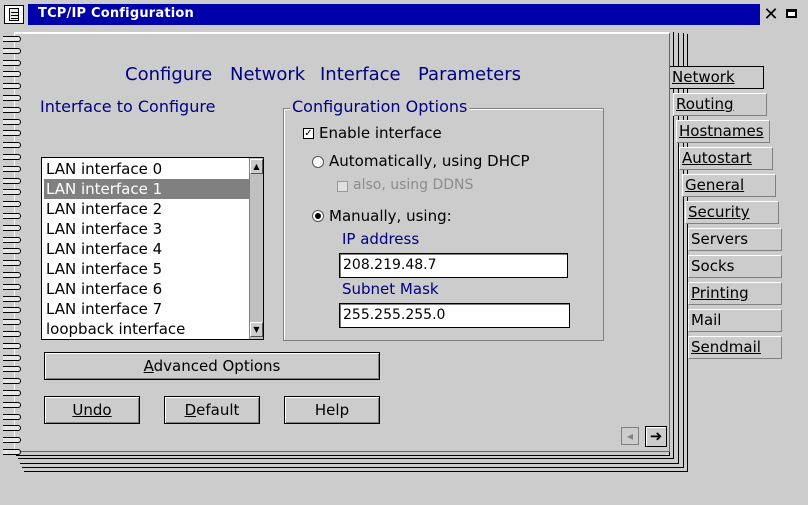  I want to click on heading-word-configure: Configure, so click(169, 74).